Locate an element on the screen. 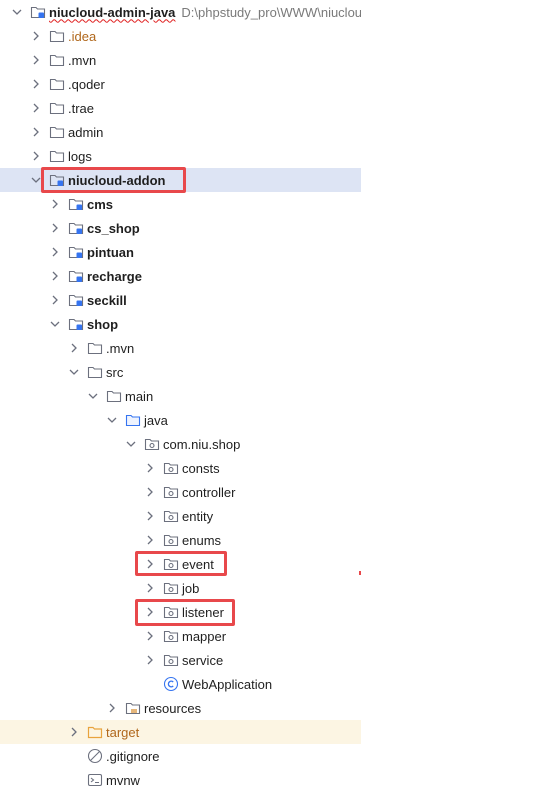  tree-item-label: com.niu.shop is located at coordinates (202, 444).